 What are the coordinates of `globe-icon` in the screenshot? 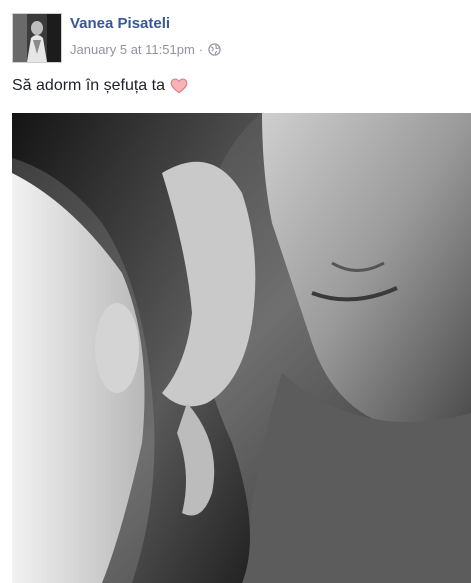 It's located at (214, 49).